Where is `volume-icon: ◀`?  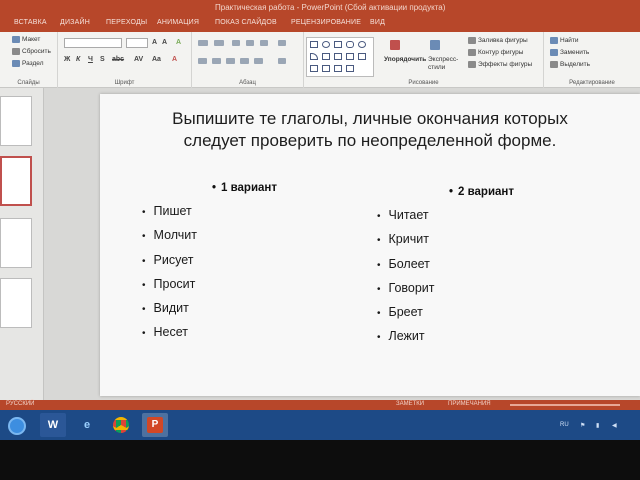 volume-icon: ◀ is located at coordinates (614, 425).